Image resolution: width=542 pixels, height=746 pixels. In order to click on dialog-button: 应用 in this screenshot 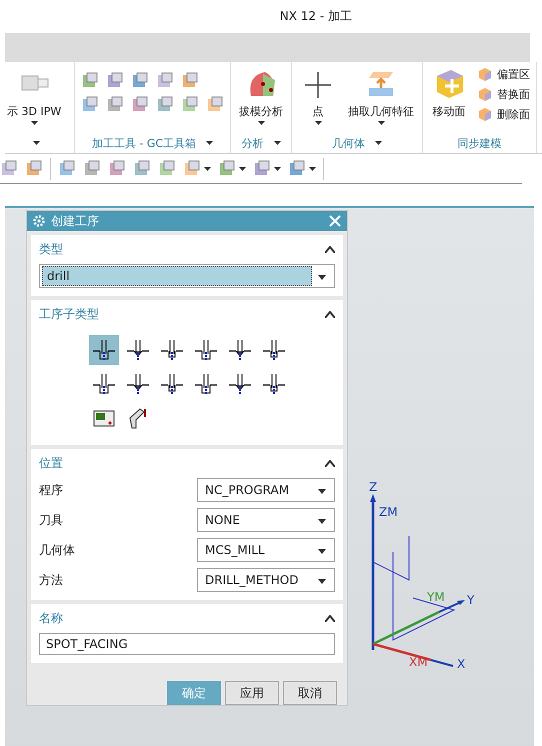, I will do `click(252, 693)`.